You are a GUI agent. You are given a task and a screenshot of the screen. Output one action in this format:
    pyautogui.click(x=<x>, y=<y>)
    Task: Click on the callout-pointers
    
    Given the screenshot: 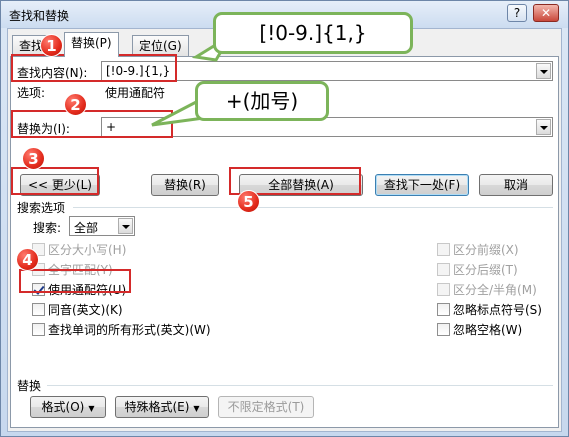 What is the action you would take?
    pyautogui.click(x=191, y=80)
    